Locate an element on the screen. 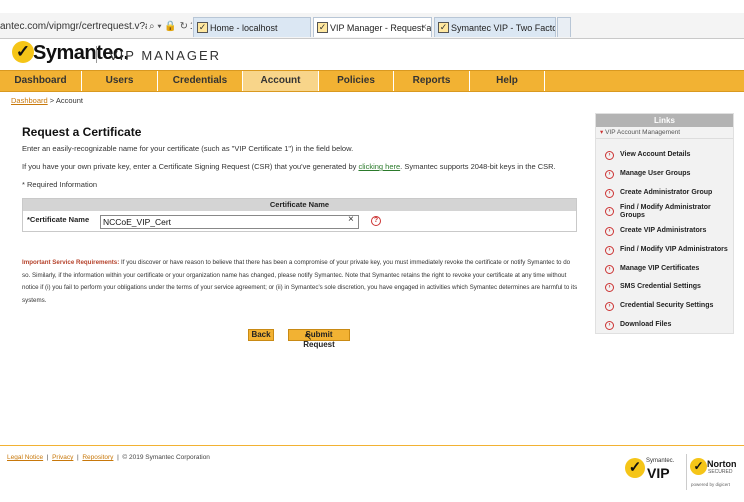 This screenshot has height=502, width=744. certificate-form-header: Certificate Name is located at coordinates (299, 205).